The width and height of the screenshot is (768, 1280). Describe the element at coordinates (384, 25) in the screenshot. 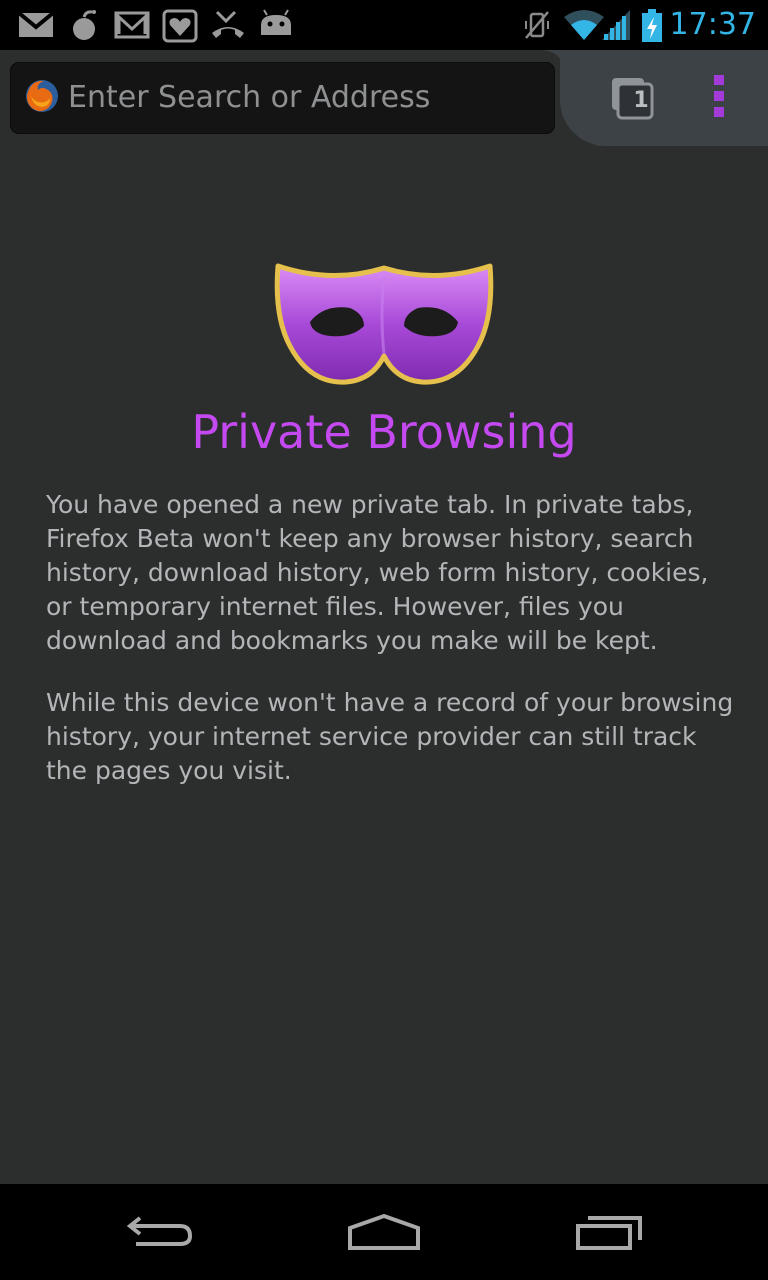

I see `status-bar: 17:37` at that location.